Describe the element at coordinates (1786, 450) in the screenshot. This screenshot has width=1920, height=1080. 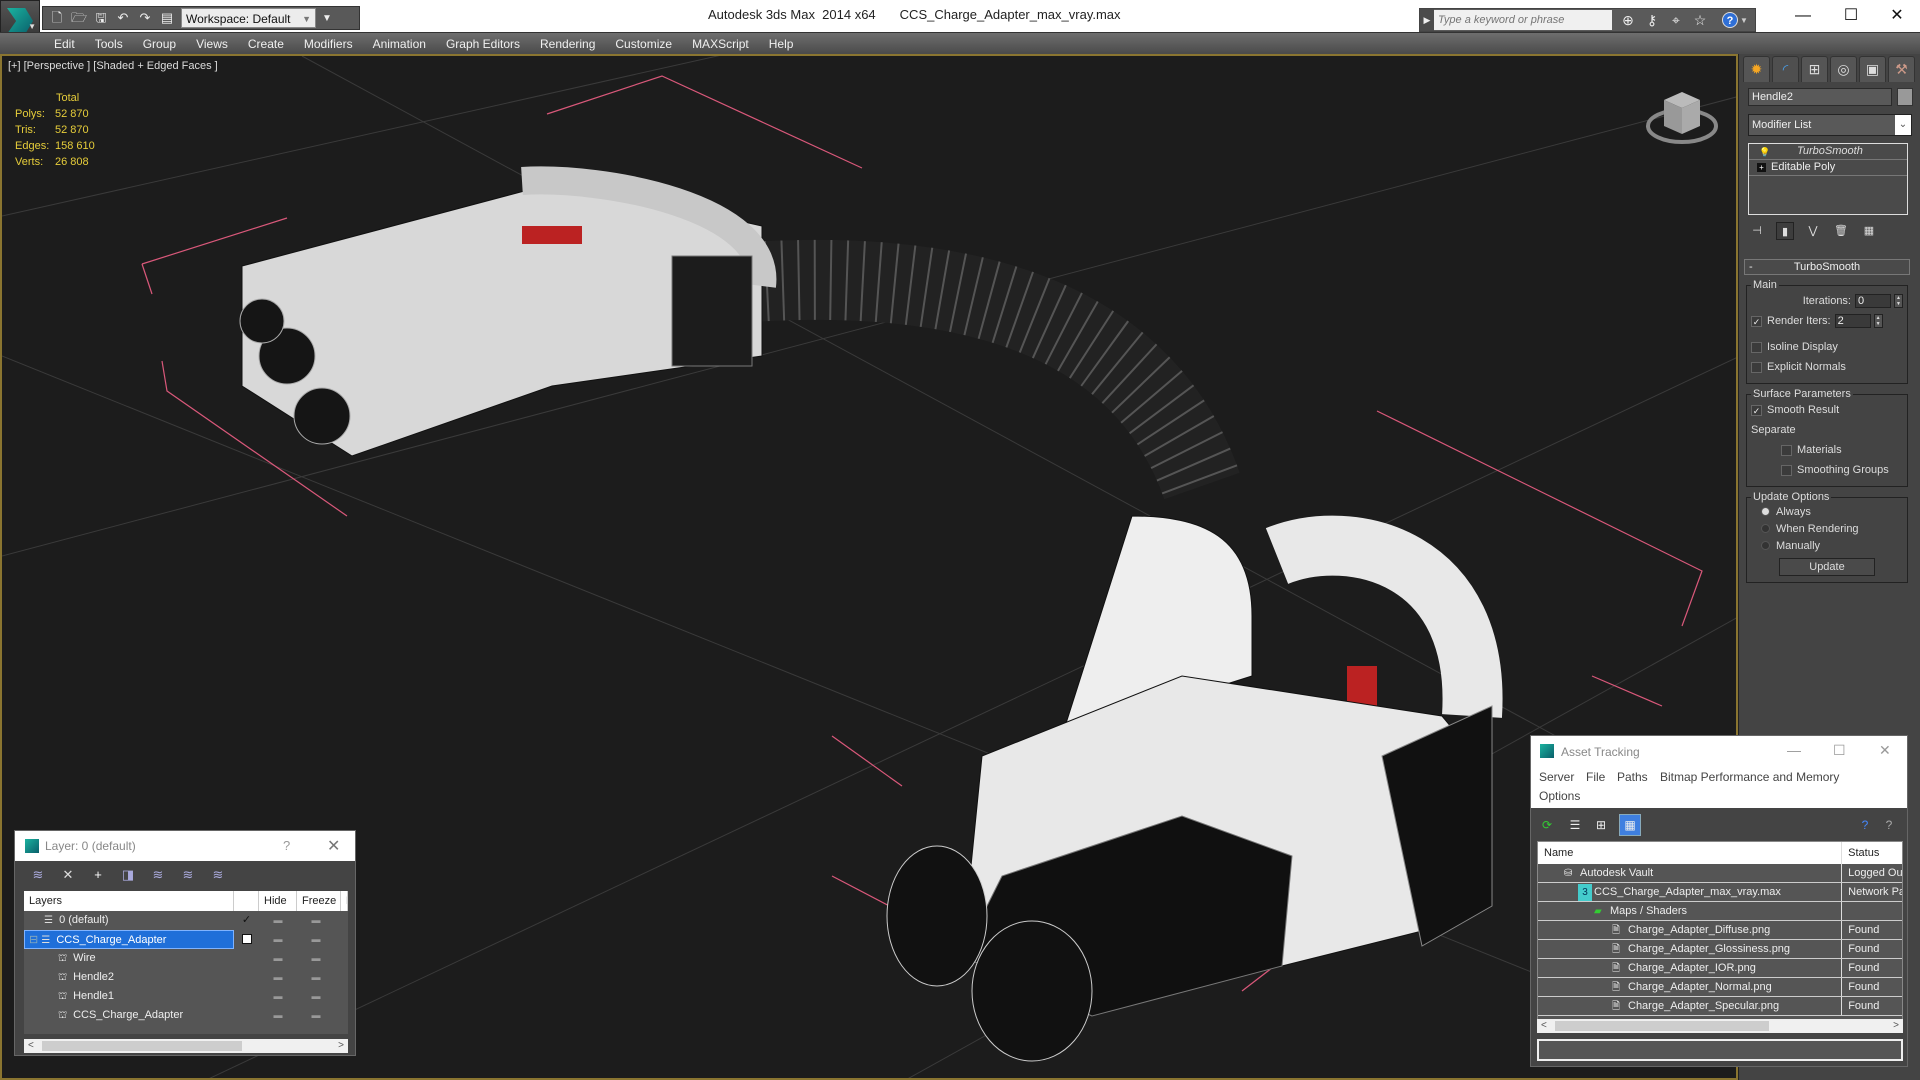
I see `materials-checkbox` at that location.